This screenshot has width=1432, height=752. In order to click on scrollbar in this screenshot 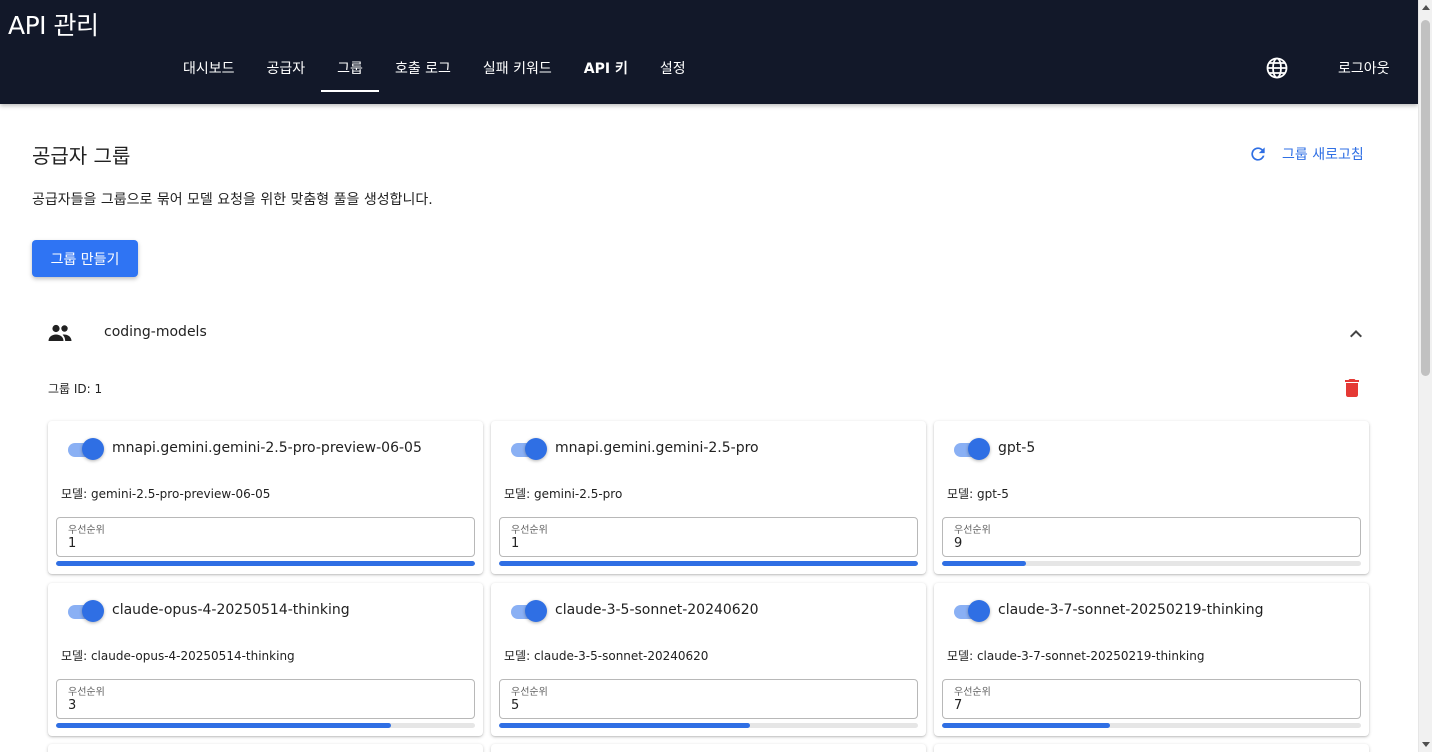, I will do `click(1425, 376)`.